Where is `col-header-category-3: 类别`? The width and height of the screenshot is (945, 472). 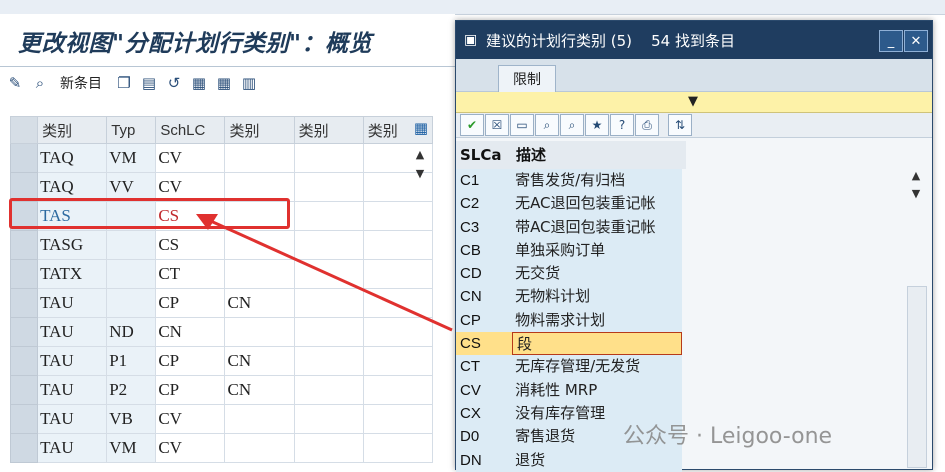
col-header-category-3: 类别 is located at coordinates (328, 130).